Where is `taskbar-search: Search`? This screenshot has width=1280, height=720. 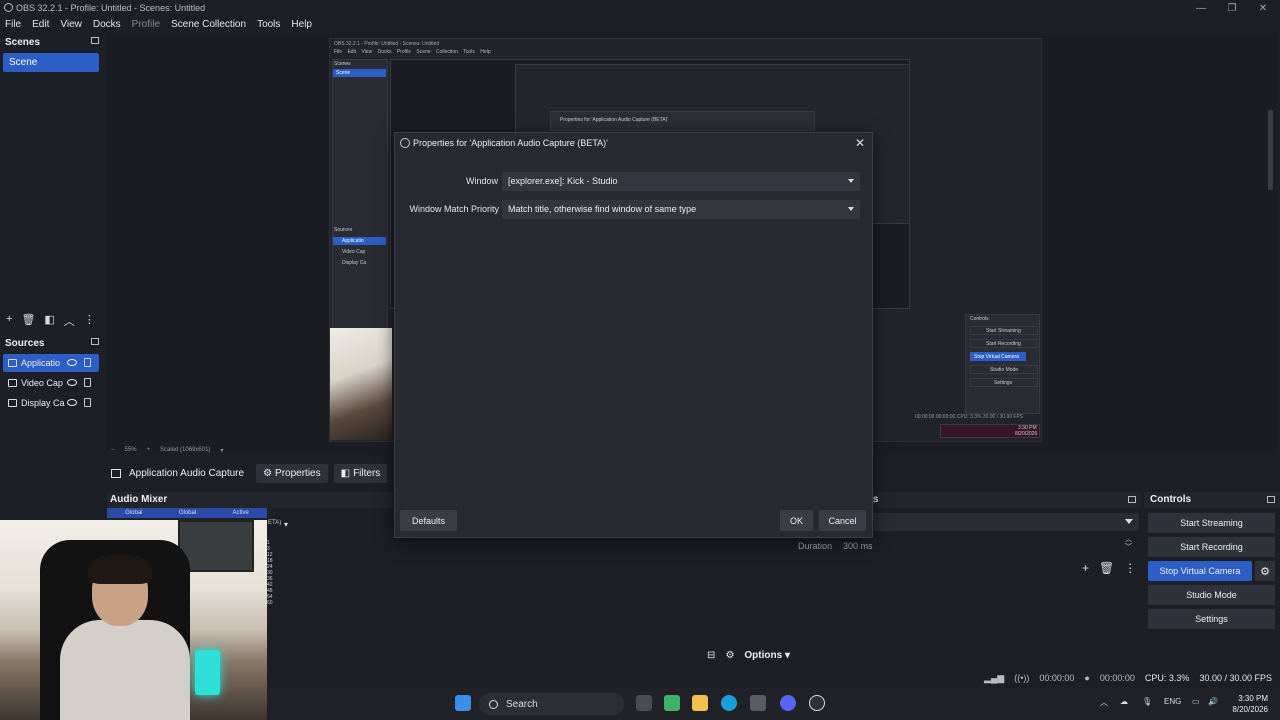 taskbar-search: Search is located at coordinates (551, 704).